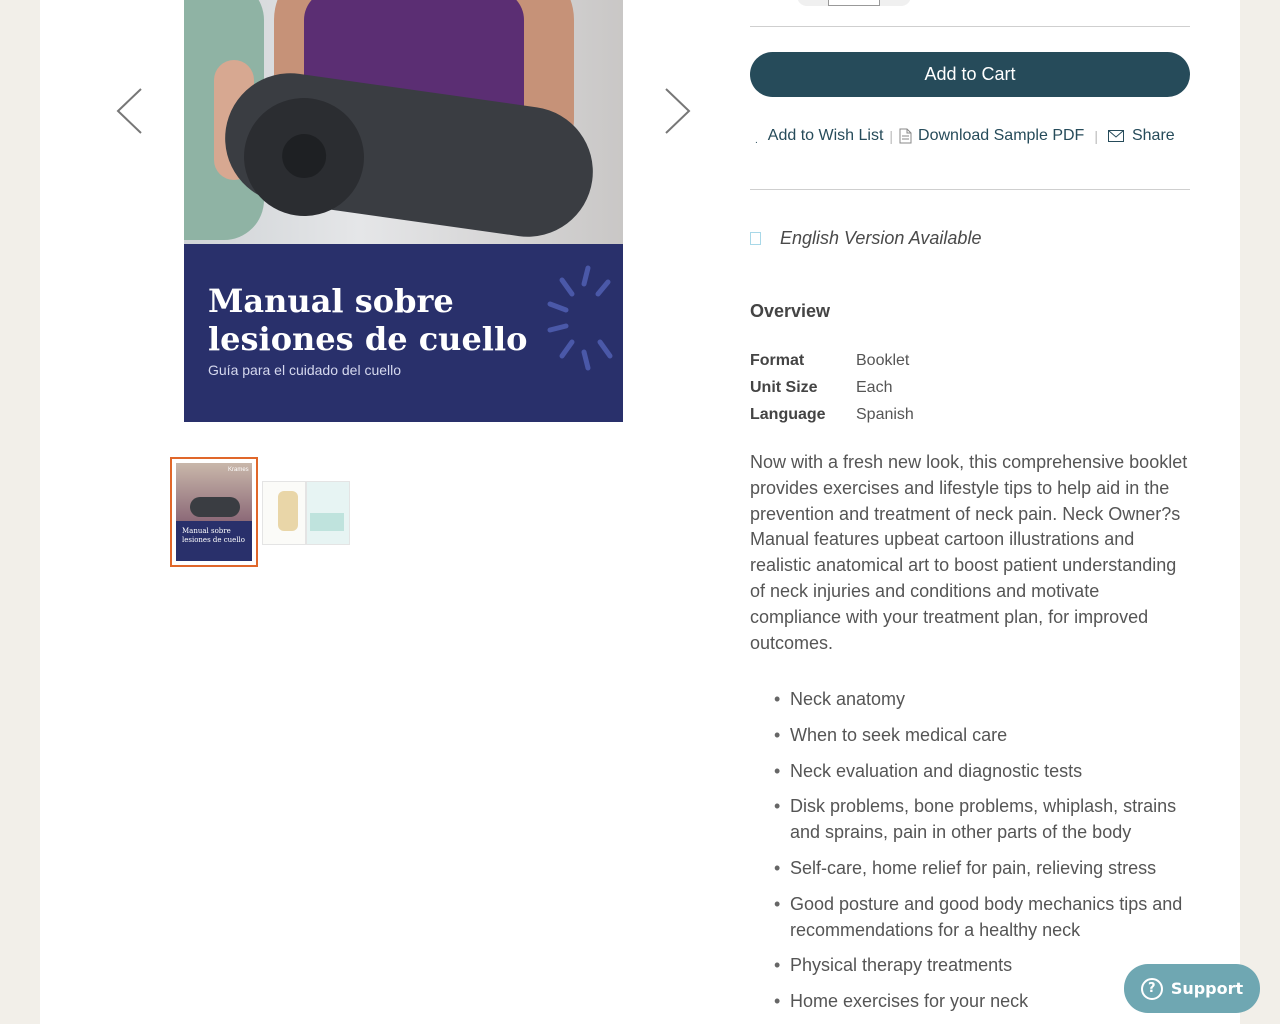 Image resolution: width=1280 pixels, height=1024 pixels. Describe the element at coordinates (832, 419) in the screenshot. I see `spec-row: Language Spanish` at that location.